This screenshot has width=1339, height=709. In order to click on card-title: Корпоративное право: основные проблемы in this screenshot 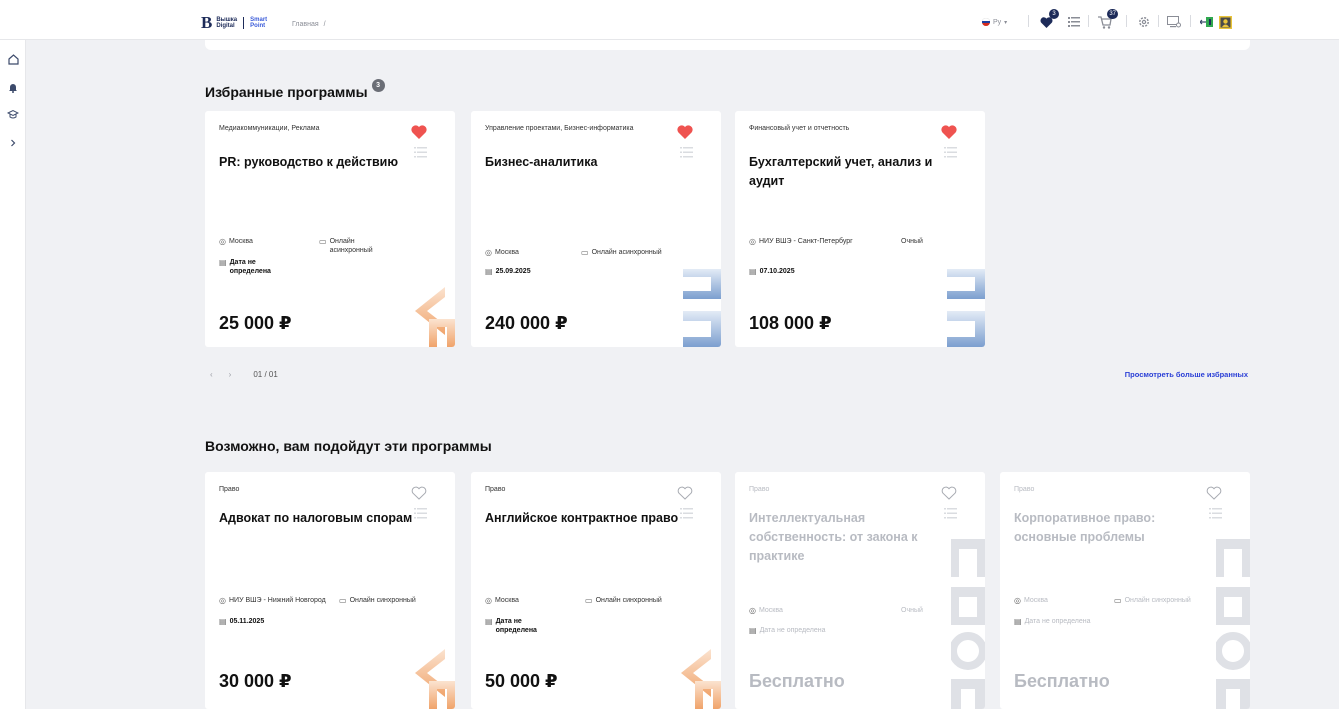, I will do `click(1116, 528)`.